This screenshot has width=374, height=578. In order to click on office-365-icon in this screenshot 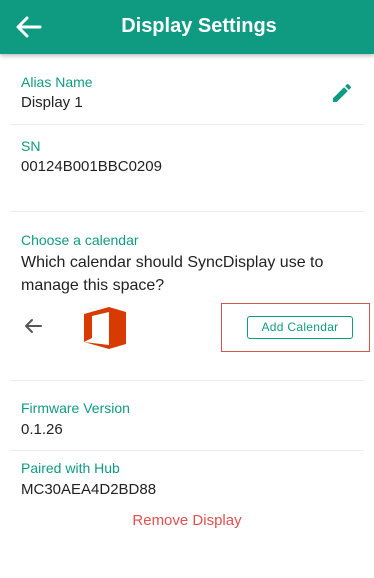, I will do `click(105, 328)`.